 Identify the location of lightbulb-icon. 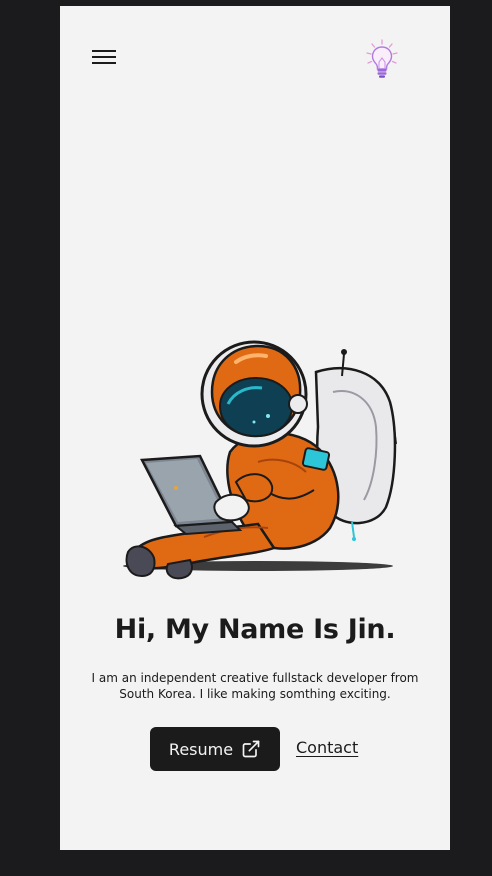
(382, 59).